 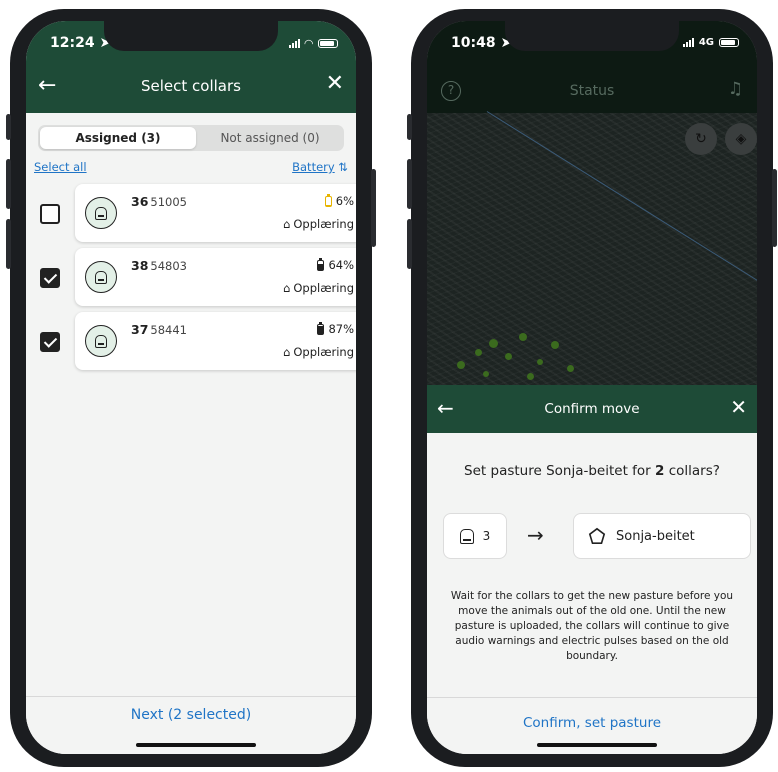 I want to click on confirm-question: Set pasture Sonja-beitet for 2 collars?, so click(x=592, y=471).